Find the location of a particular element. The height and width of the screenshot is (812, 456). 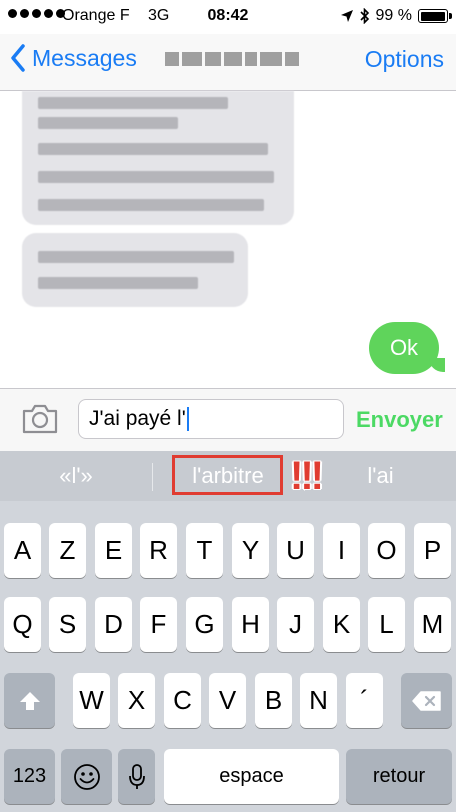

key-l: L is located at coordinates (386, 624).